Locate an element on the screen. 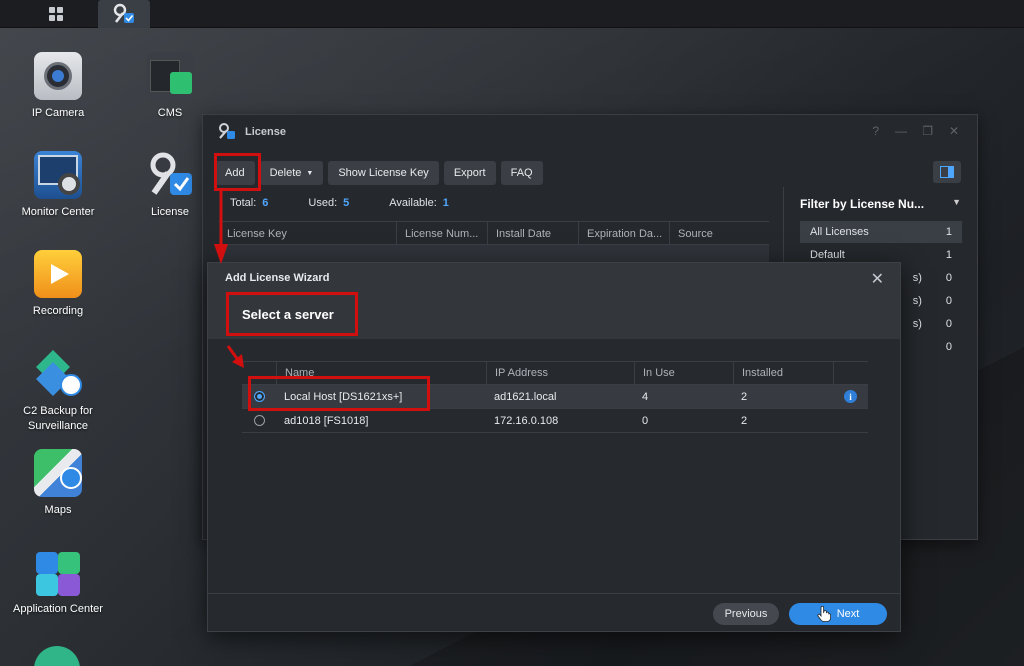 The image size is (1024, 666). desktop-icon-ip-camera: IP Camera is located at coordinates (58, 86).